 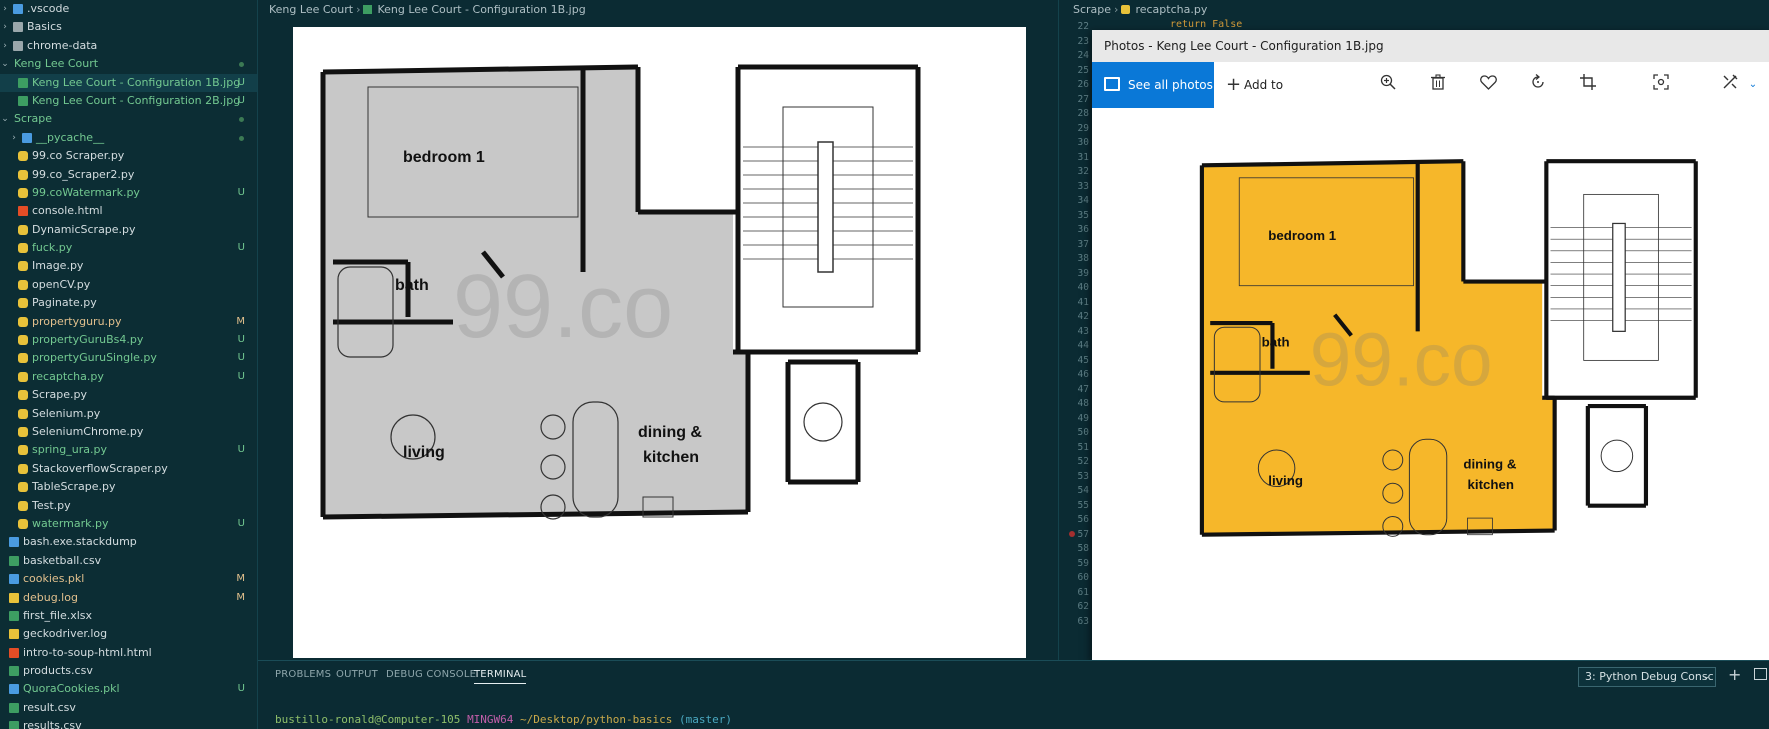 I want to click on tree-item-label: console.html, so click(x=67, y=211).